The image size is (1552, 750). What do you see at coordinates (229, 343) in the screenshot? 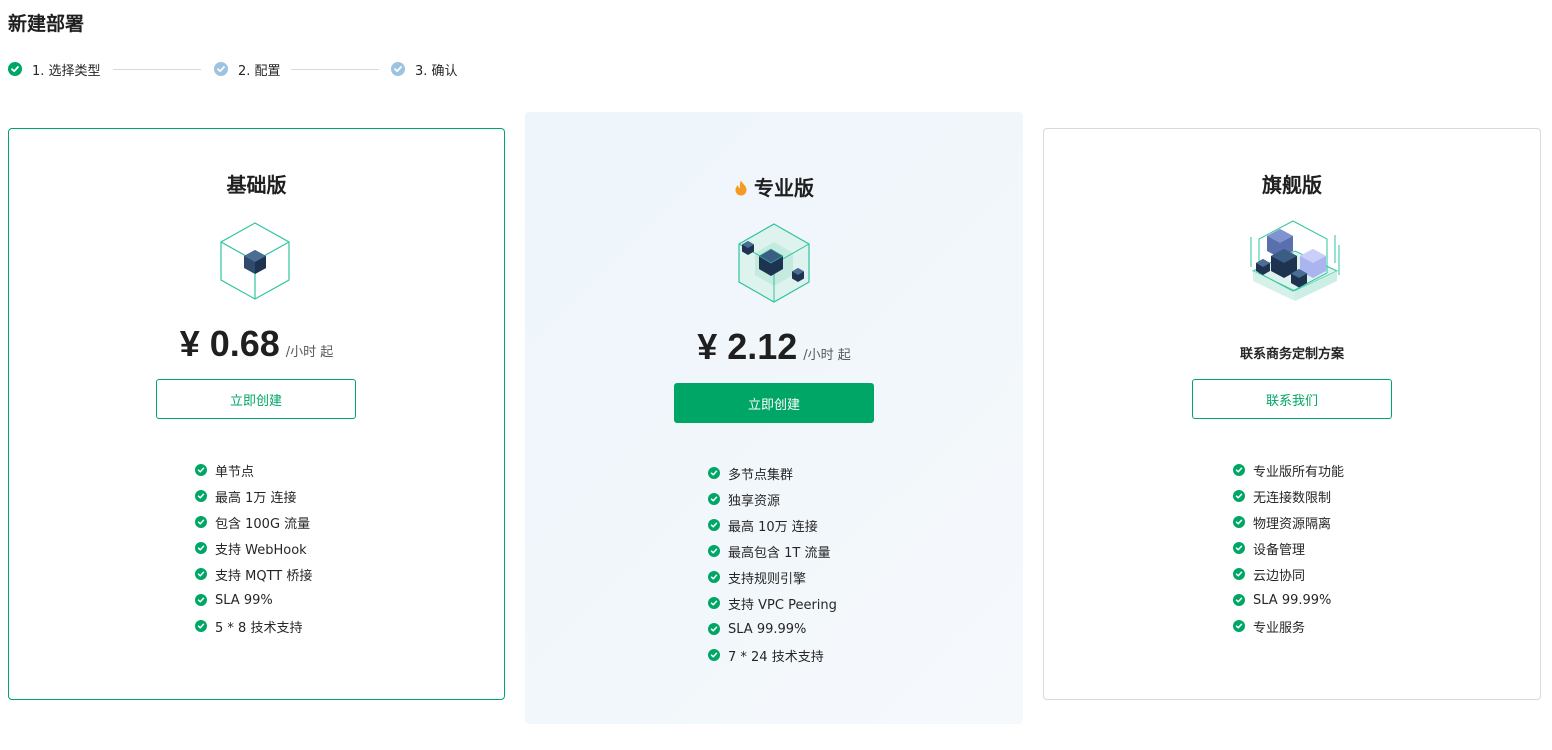
I see `price-amount: ¥ 0.68` at bounding box center [229, 343].